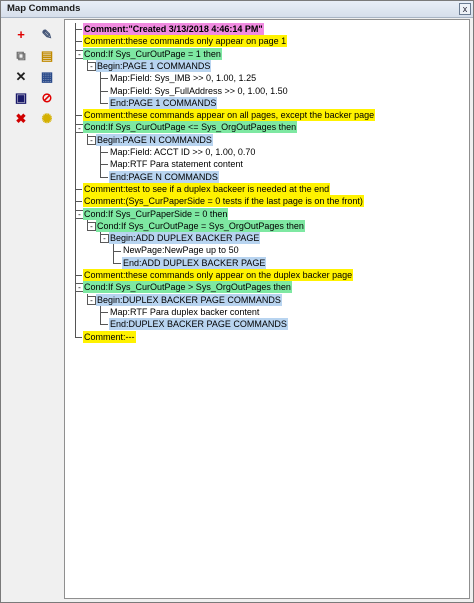 Image resolution: width=474 pixels, height=603 pixels. What do you see at coordinates (182, 152) in the screenshot?
I see `tree-node: Map:Field: ACCT ID >> 0, 1.00, 0.70` at bounding box center [182, 152].